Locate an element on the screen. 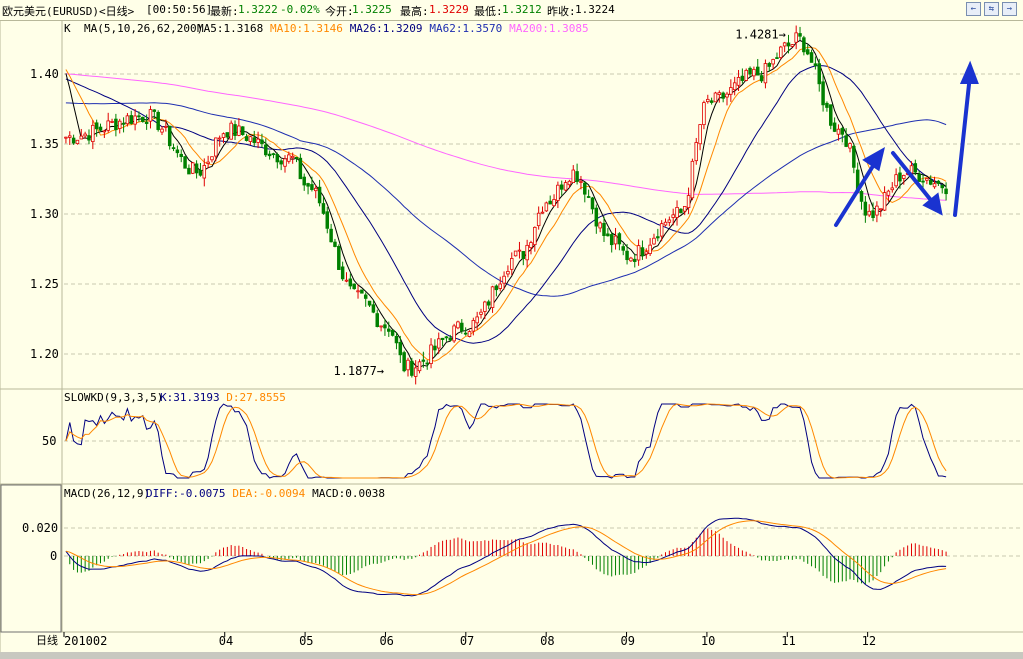 The width and height of the screenshot is (1023, 659). scroll-left-button: ← is located at coordinates (973, 9).